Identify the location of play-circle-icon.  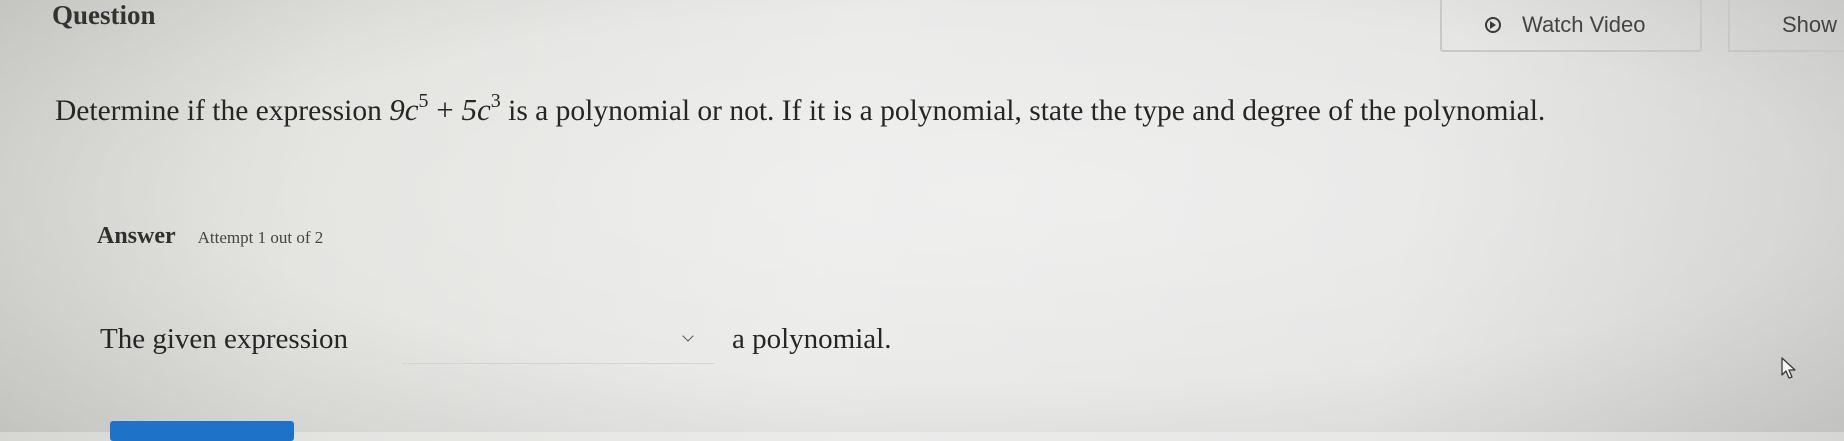
(1493, 25).